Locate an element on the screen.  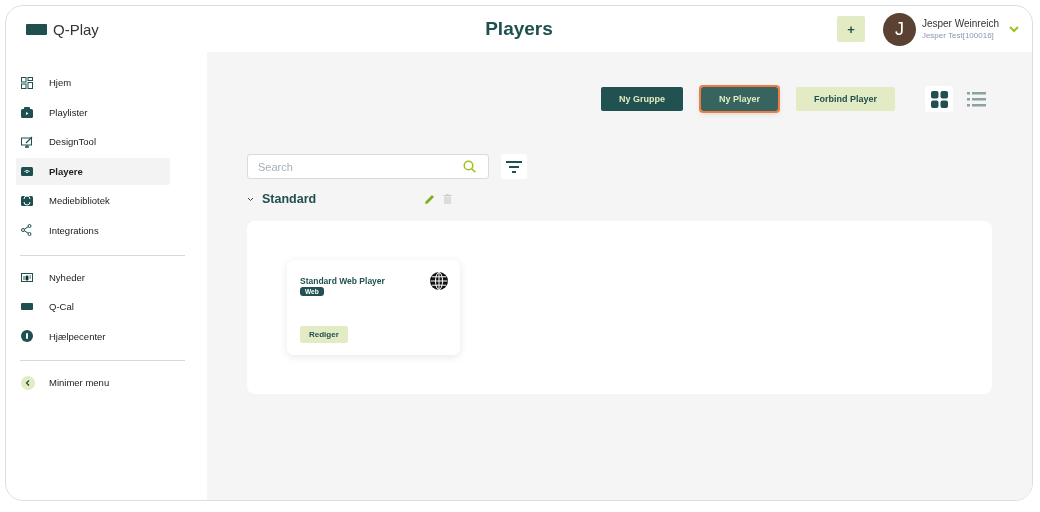
media-icon is located at coordinates (27, 201).